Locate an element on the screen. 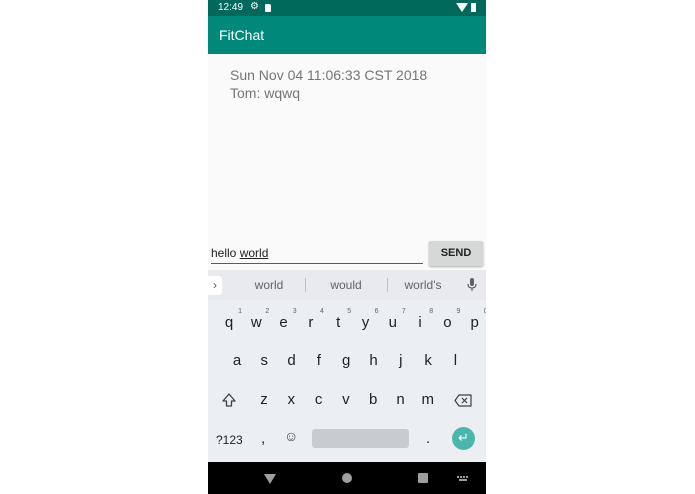 This screenshot has width=695, height=494. suggestion-1: world is located at coordinates (269, 285).